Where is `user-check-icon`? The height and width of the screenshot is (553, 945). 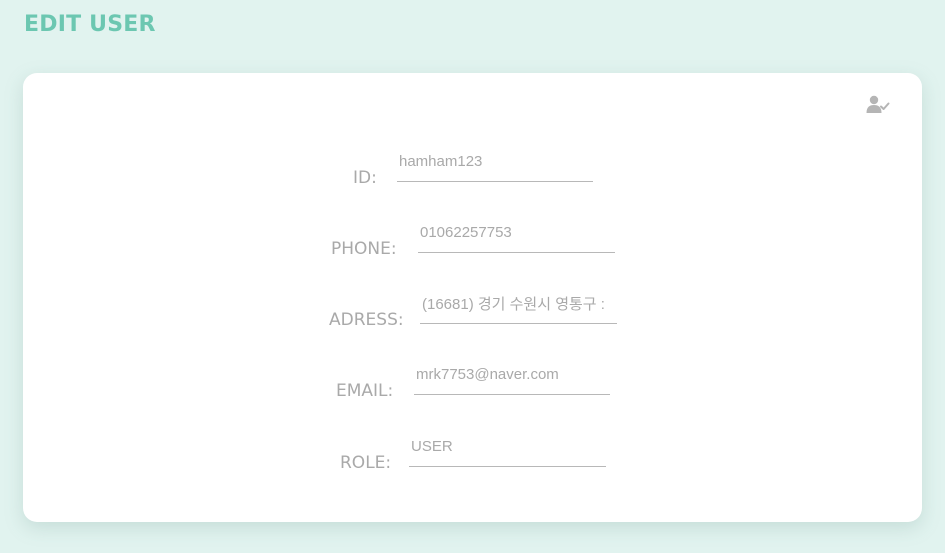 user-check-icon is located at coordinates (878, 105).